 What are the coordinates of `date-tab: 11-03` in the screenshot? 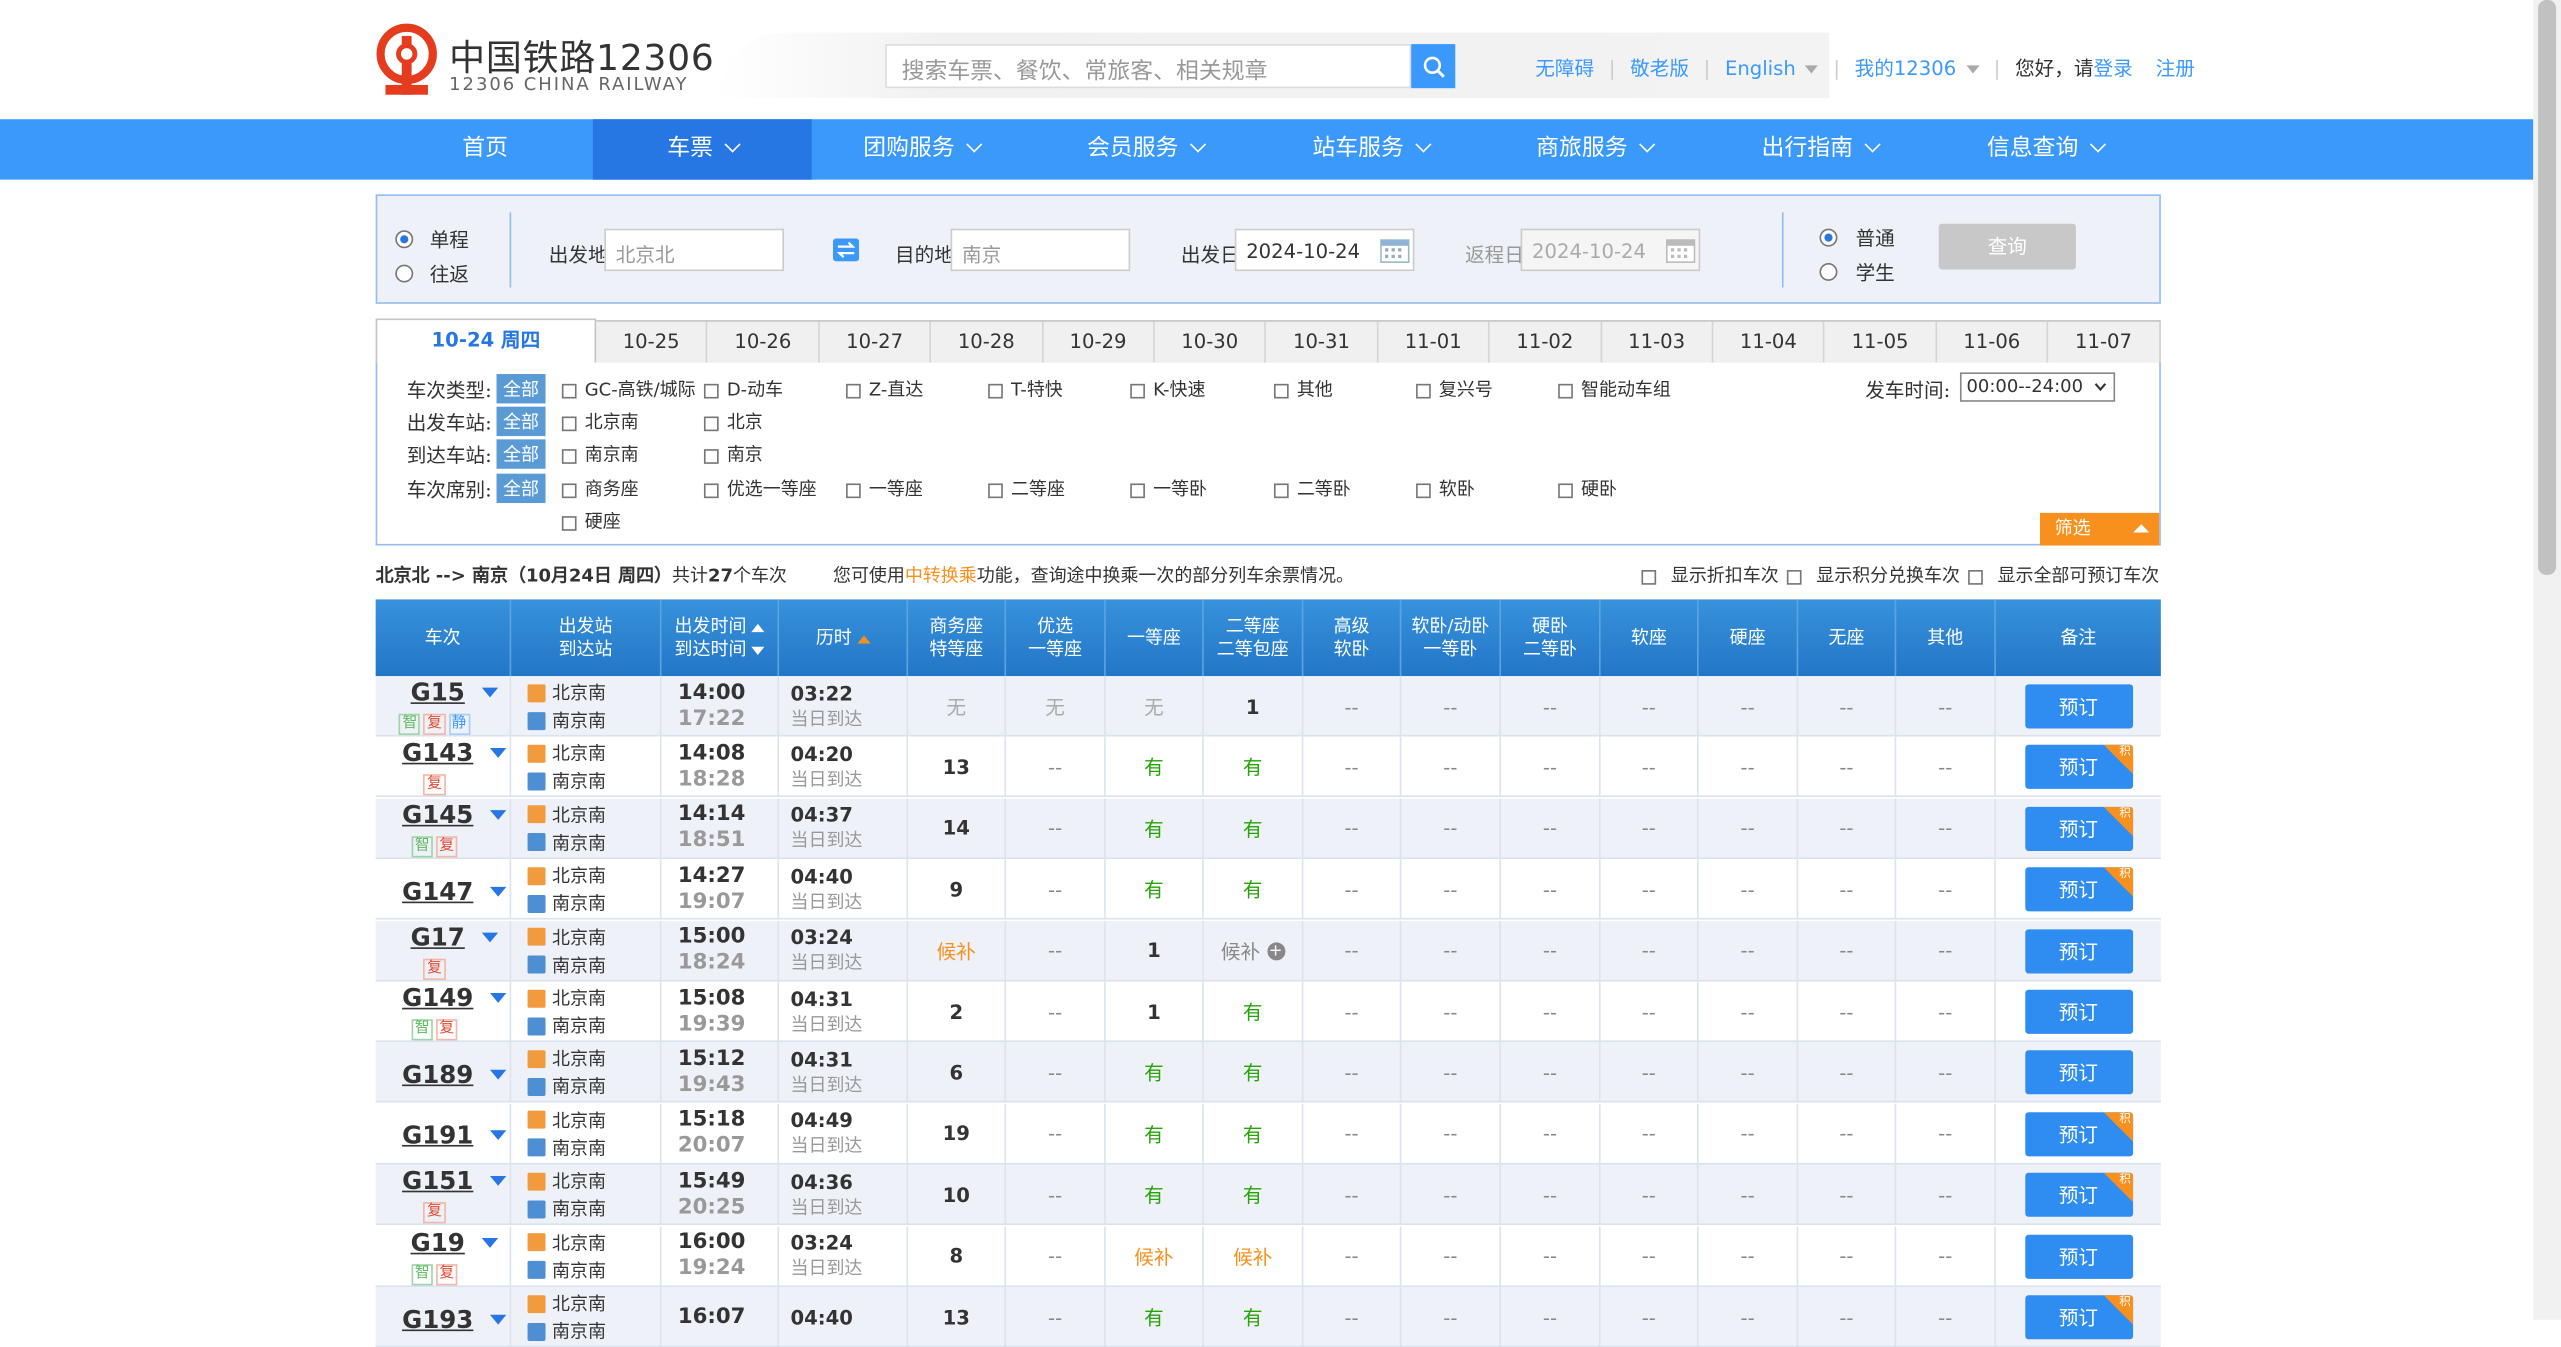 It's located at (1658, 342).